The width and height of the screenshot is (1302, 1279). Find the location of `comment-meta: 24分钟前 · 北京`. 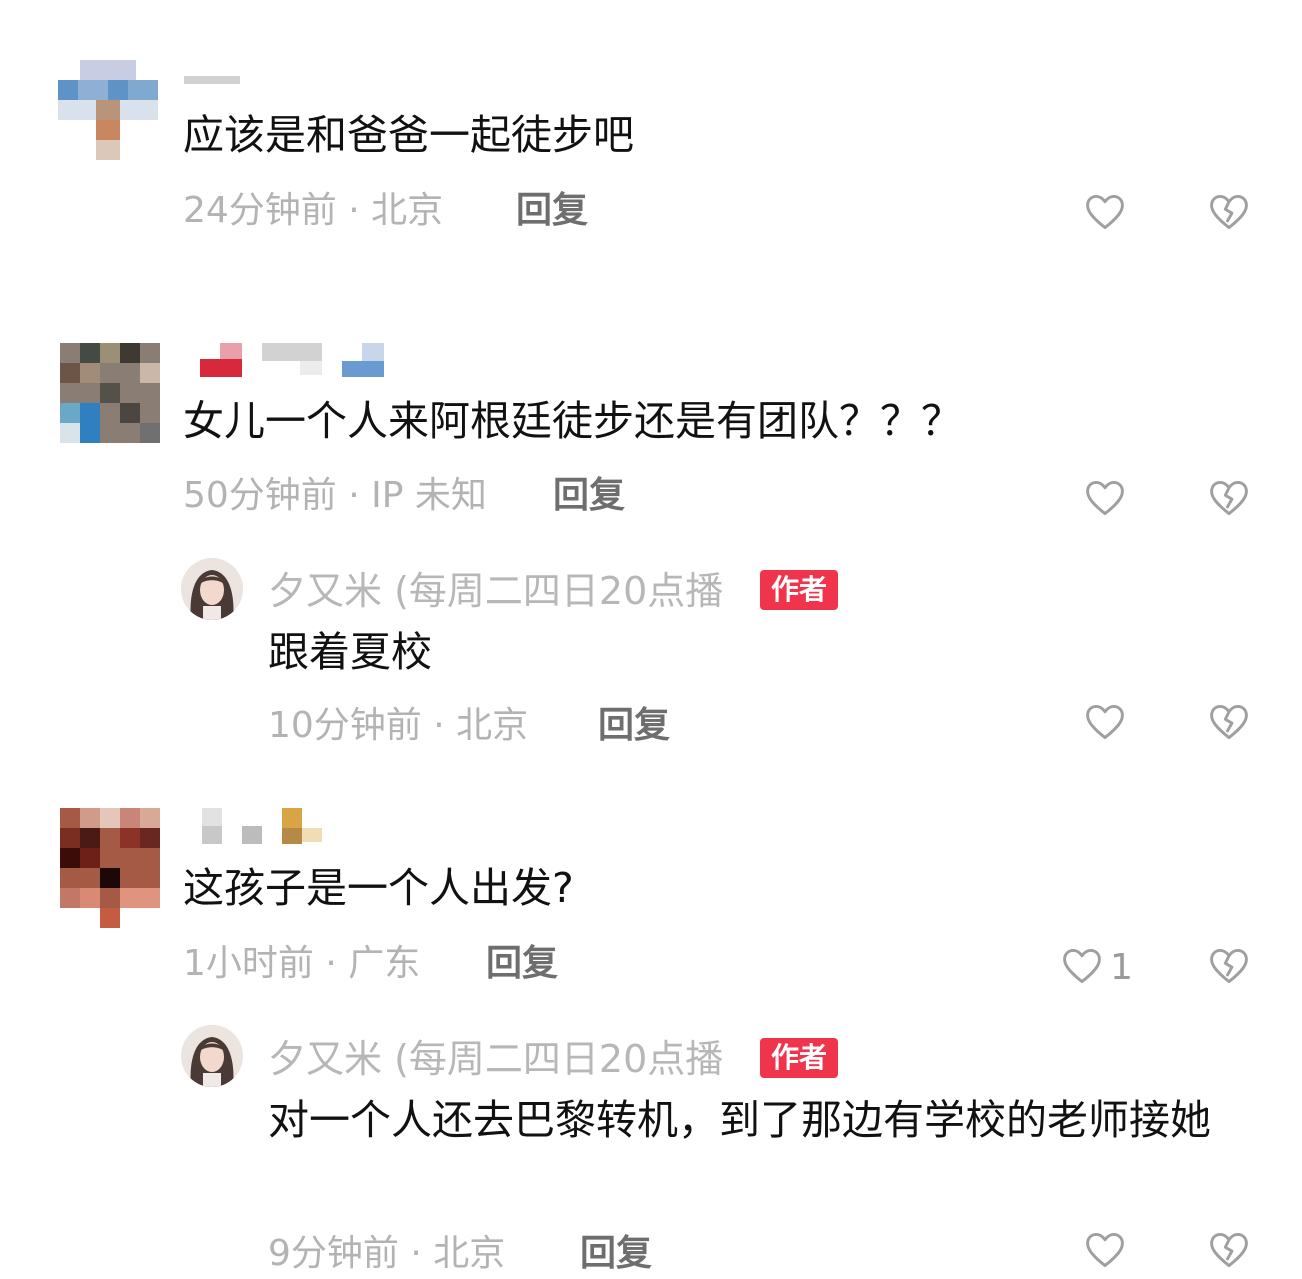

comment-meta: 24分钟前 · 北京 is located at coordinates (313, 210).